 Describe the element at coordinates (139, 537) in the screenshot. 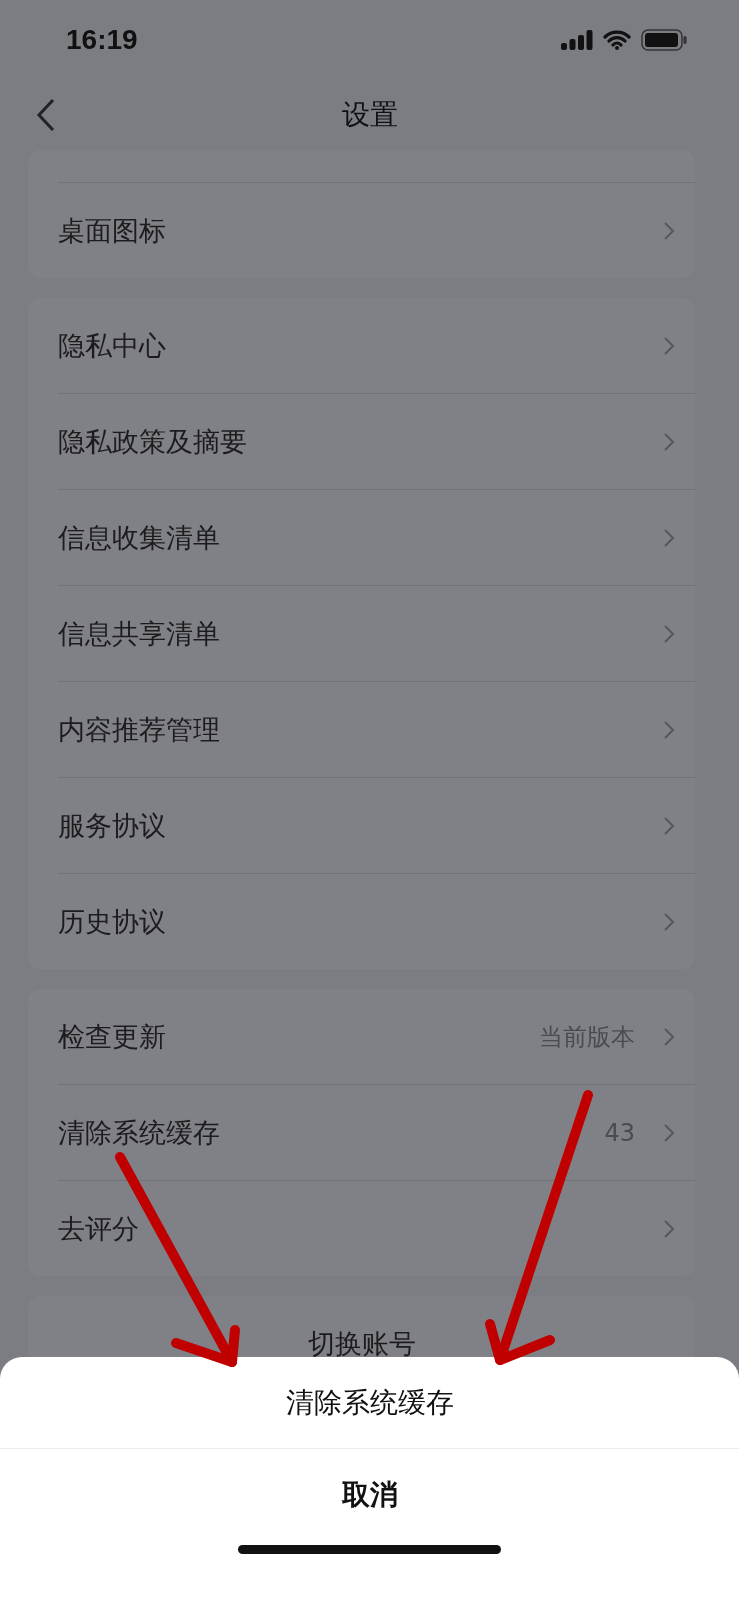

I see `row-label: 信息收集清单` at that location.